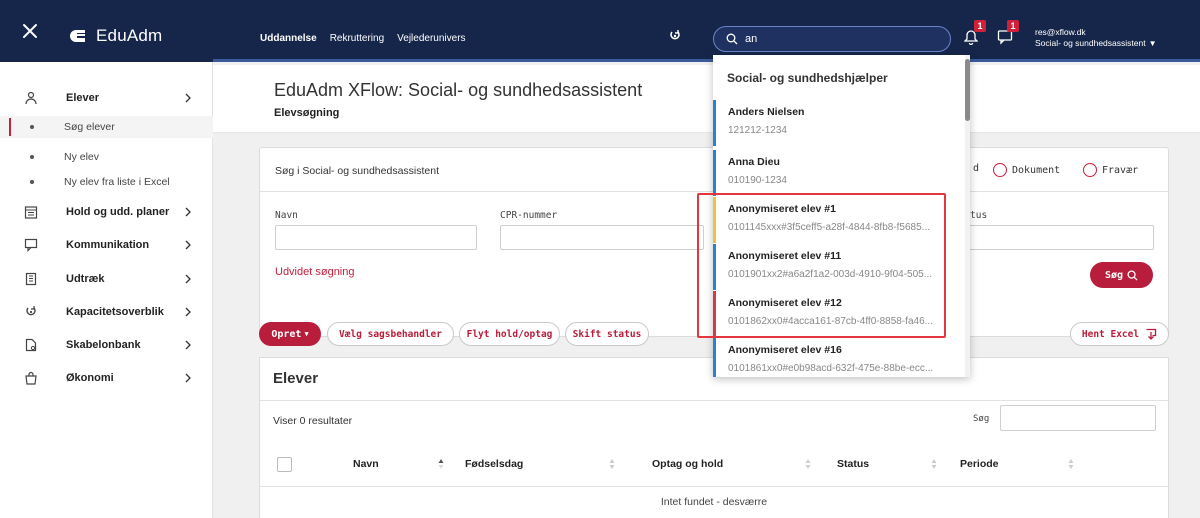 The height and width of the screenshot is (518, 1200). Describe the element at coordinates (529, 215) in the screenshot. I see `cpr-label: CPR-nummer` at that location.